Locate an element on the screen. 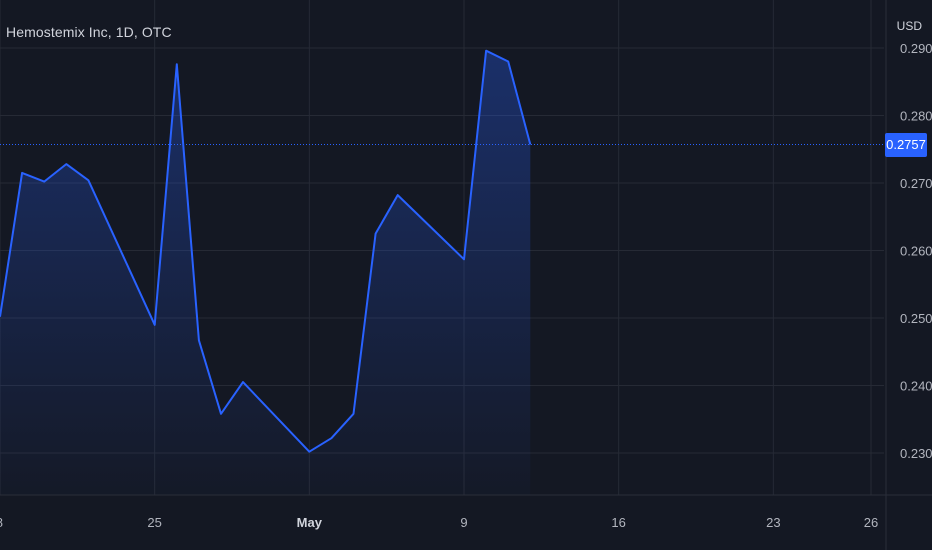  y-tick-label: 0.2700 is located at coordinates (916, 183).